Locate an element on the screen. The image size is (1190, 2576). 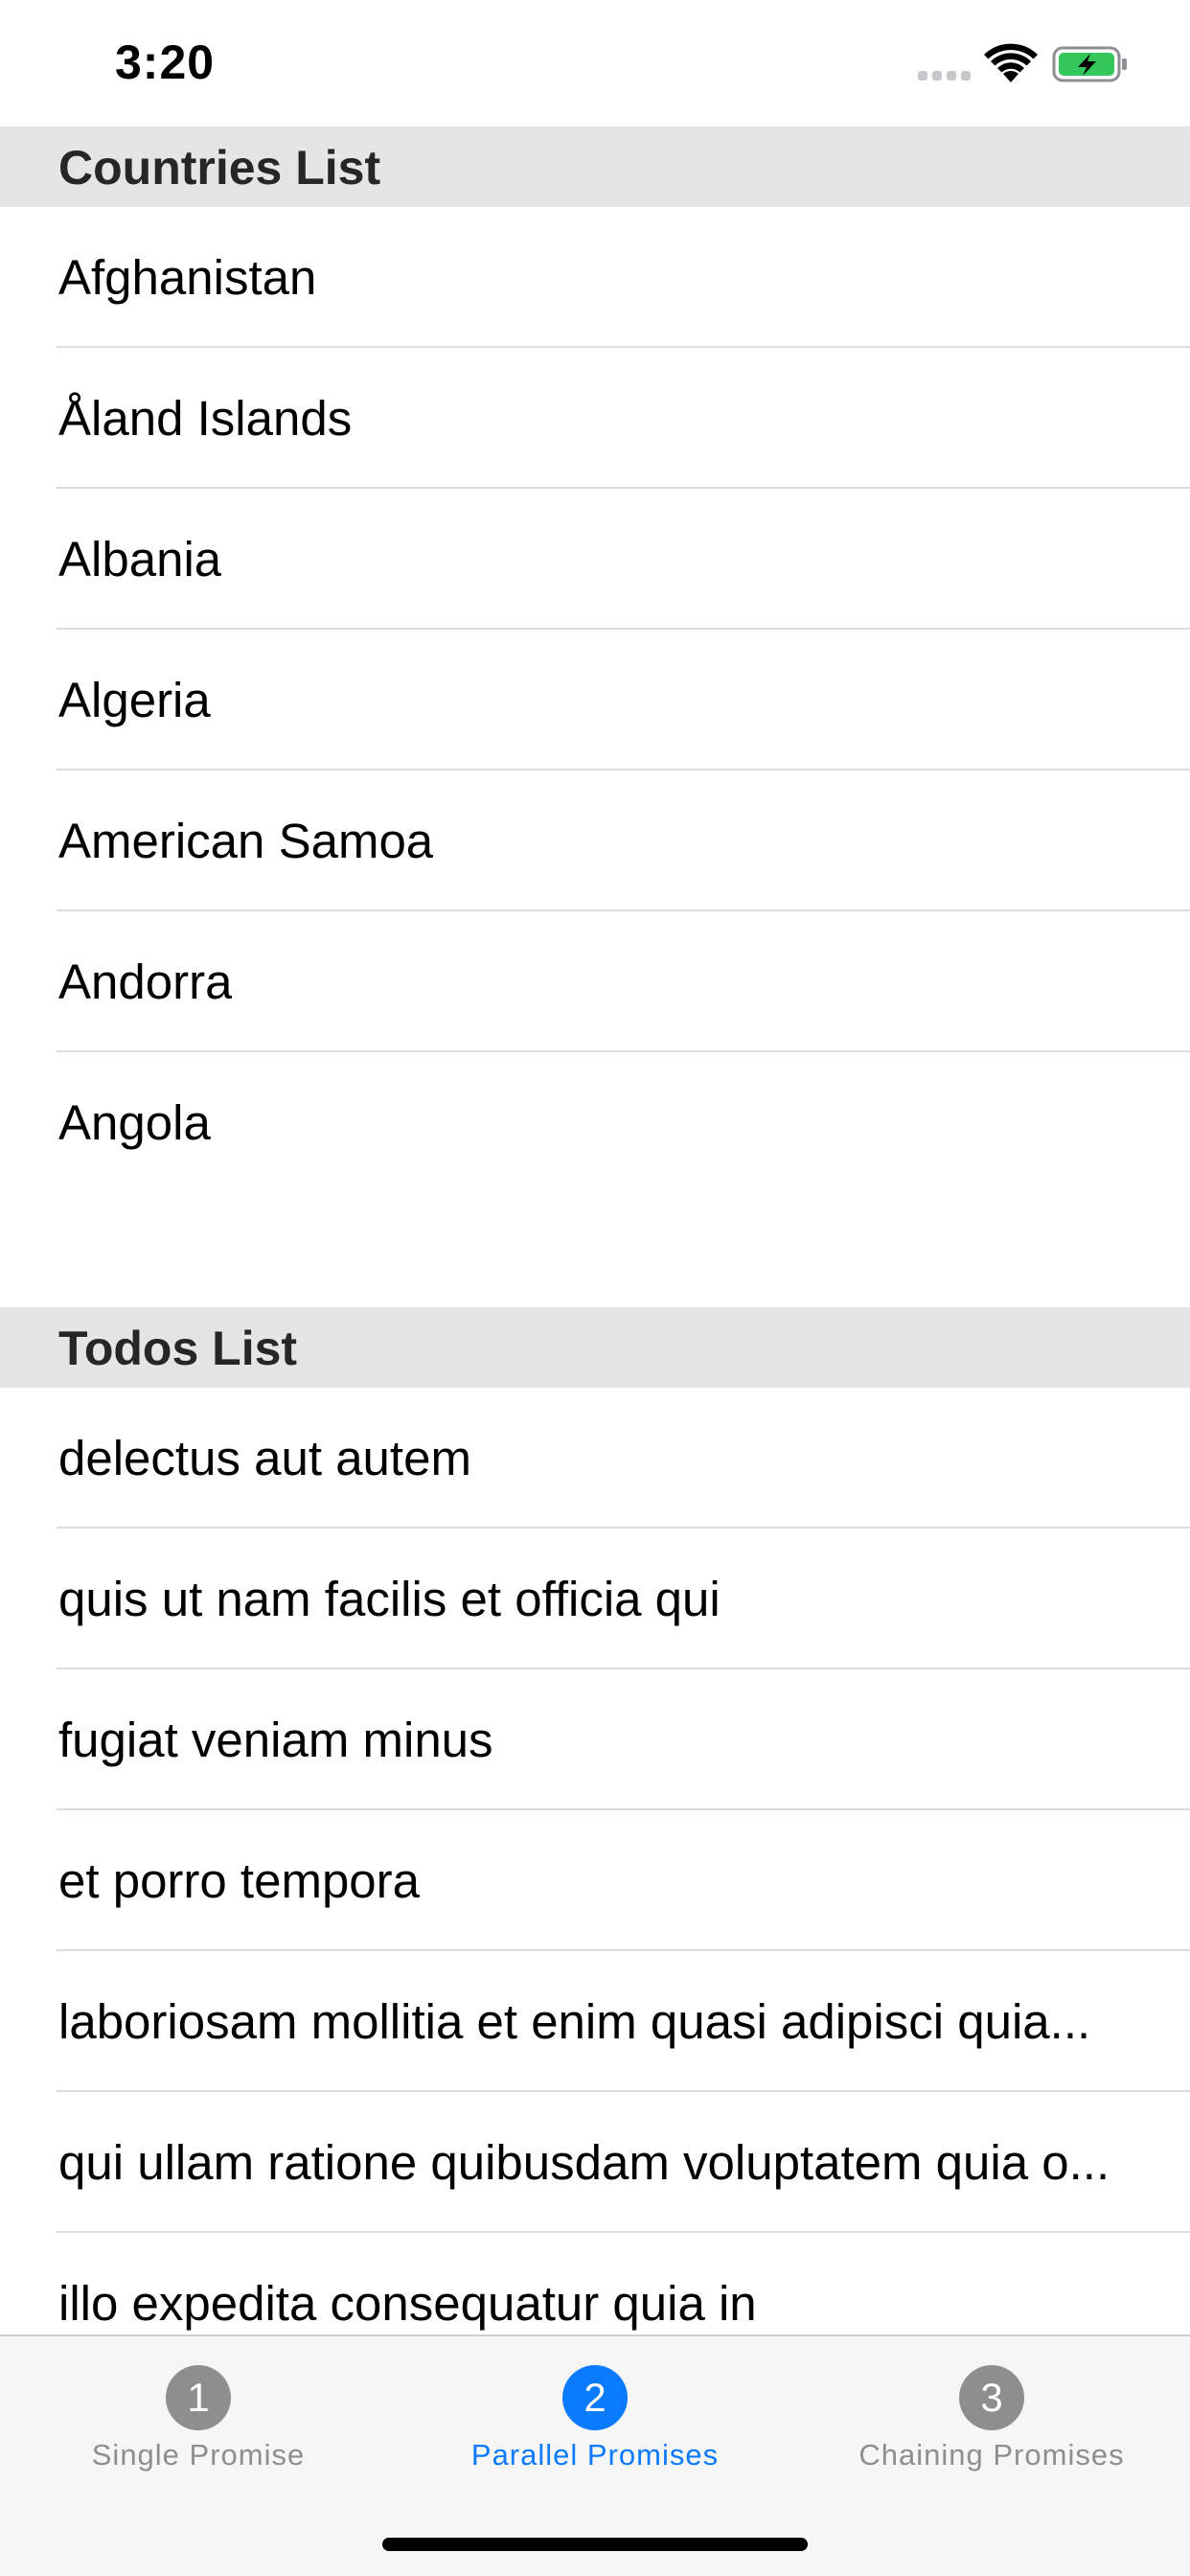
tab-label: Parallel Promises is located at coordinates (595, 2455).